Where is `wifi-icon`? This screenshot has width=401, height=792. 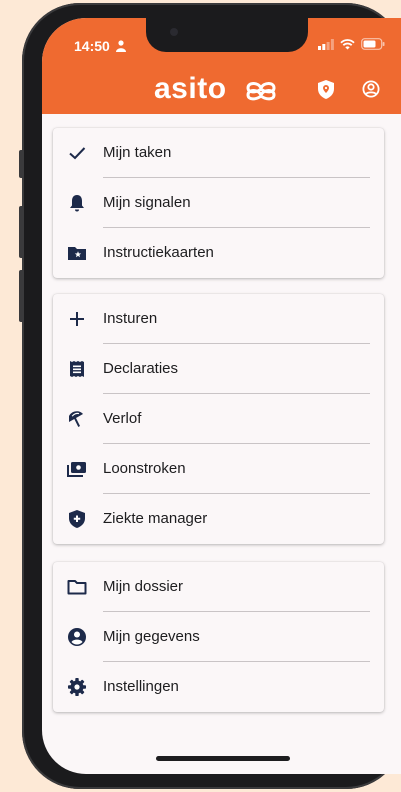
wifi-icon is located at coordinates (347, 43).